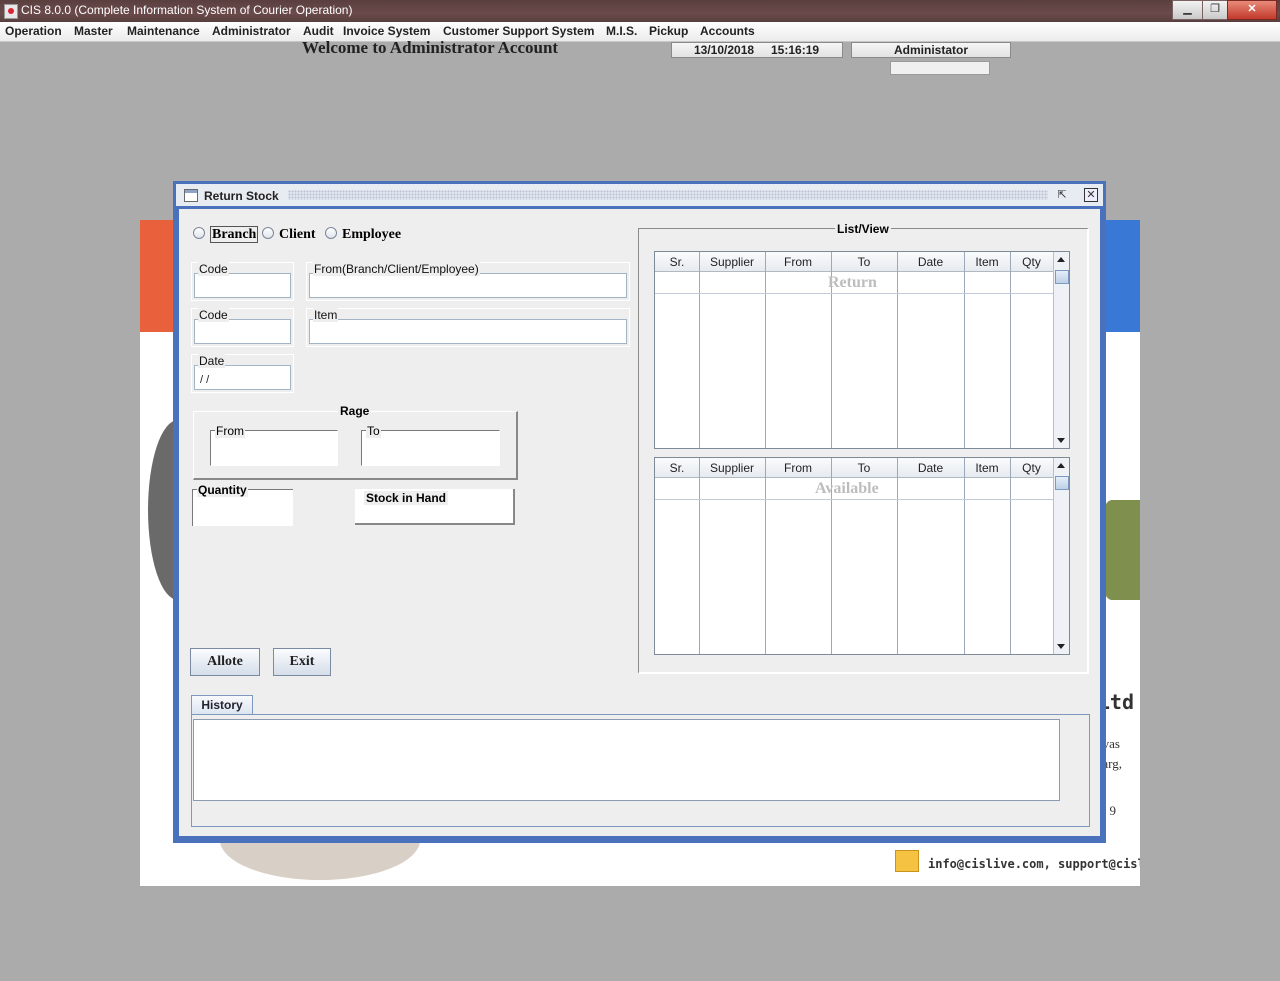 The height and width of the screenshot is (981, 1280). I want to click on from-entity-field: From(Branch/Client/Employee), so click(468, 281).